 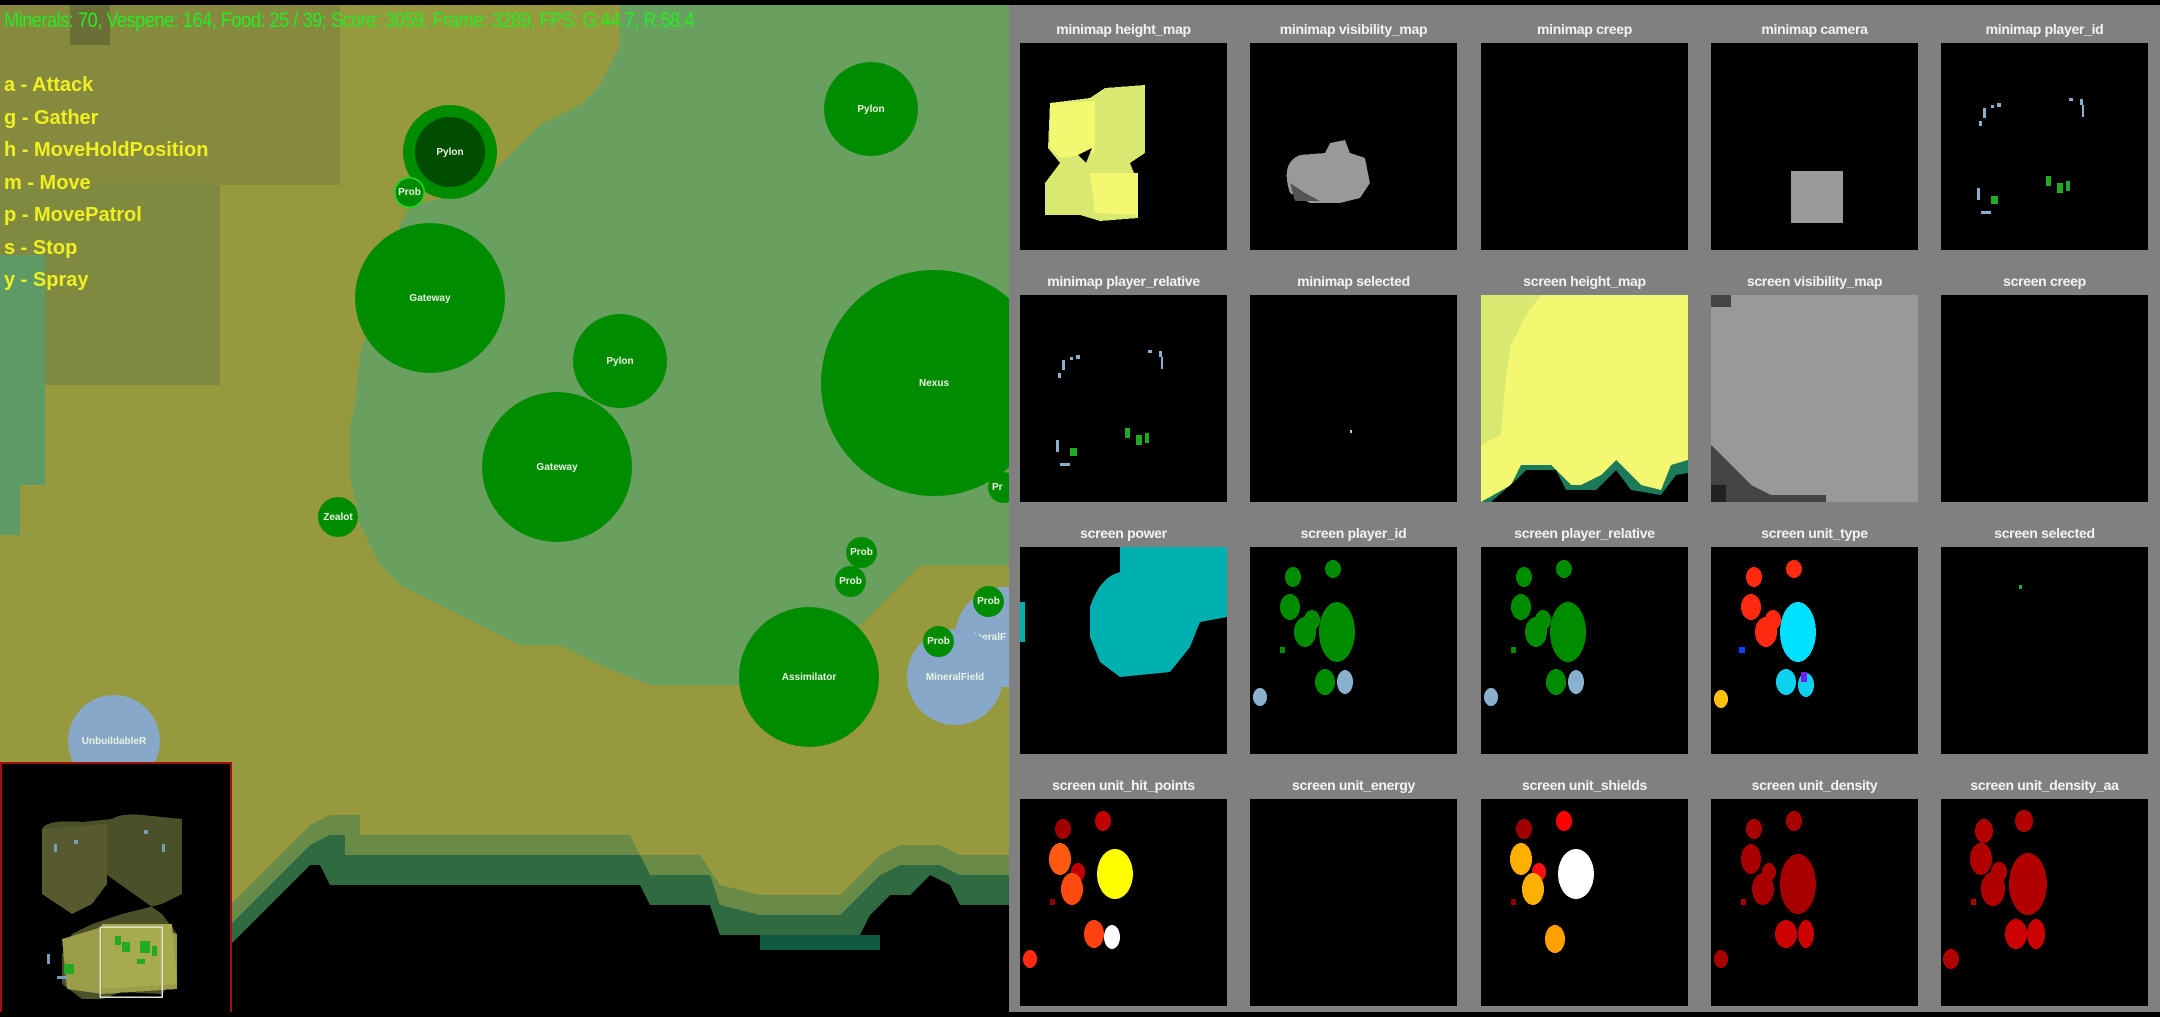 I want to click on layer-tile-screen-unit-shields: screen unit_shields, so click(x=1584, y=888).